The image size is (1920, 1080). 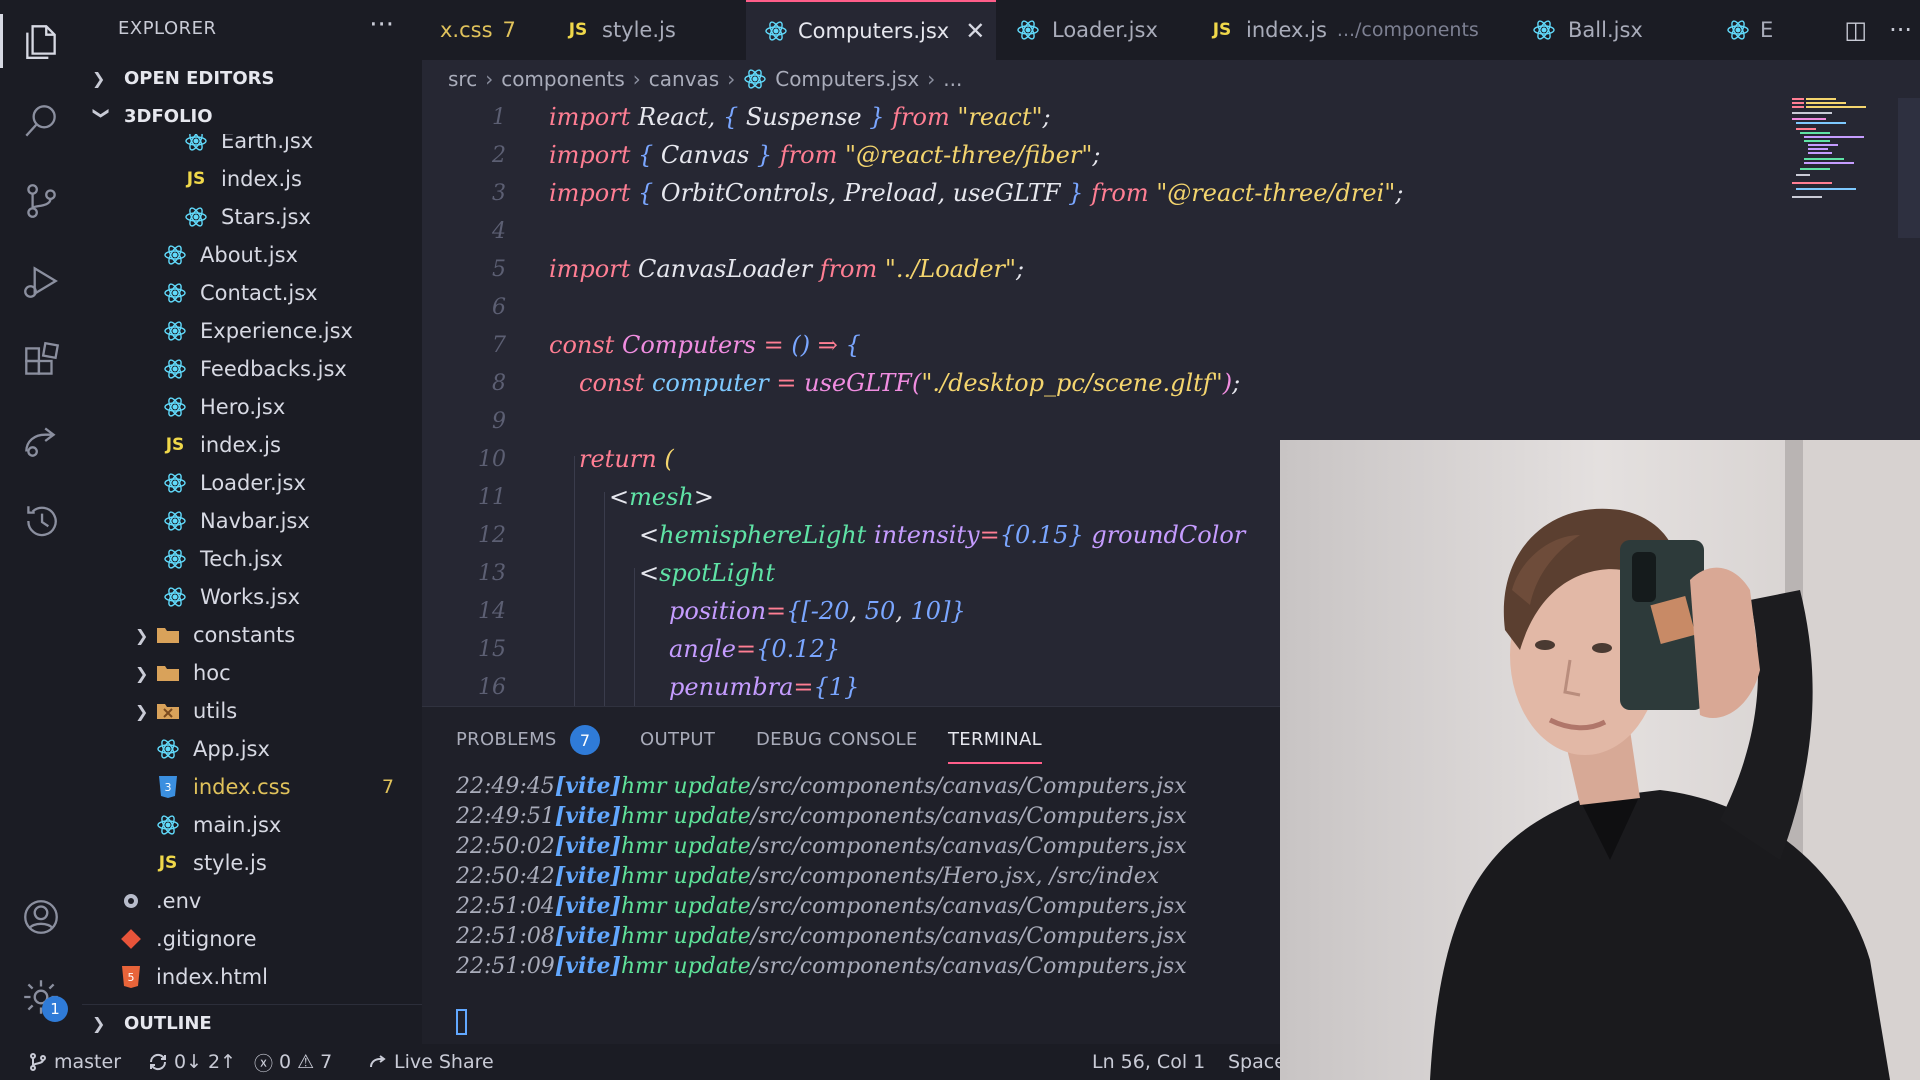 I want to click on run-debug-icon, so click(x=41, y=281).